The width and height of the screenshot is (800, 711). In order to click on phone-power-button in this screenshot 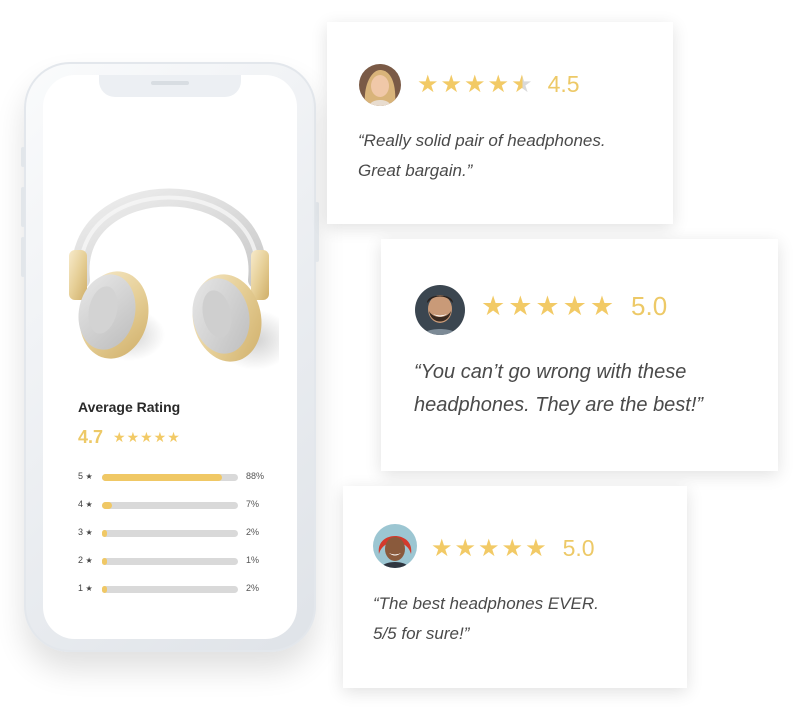, I will do `click(317, 232)`.